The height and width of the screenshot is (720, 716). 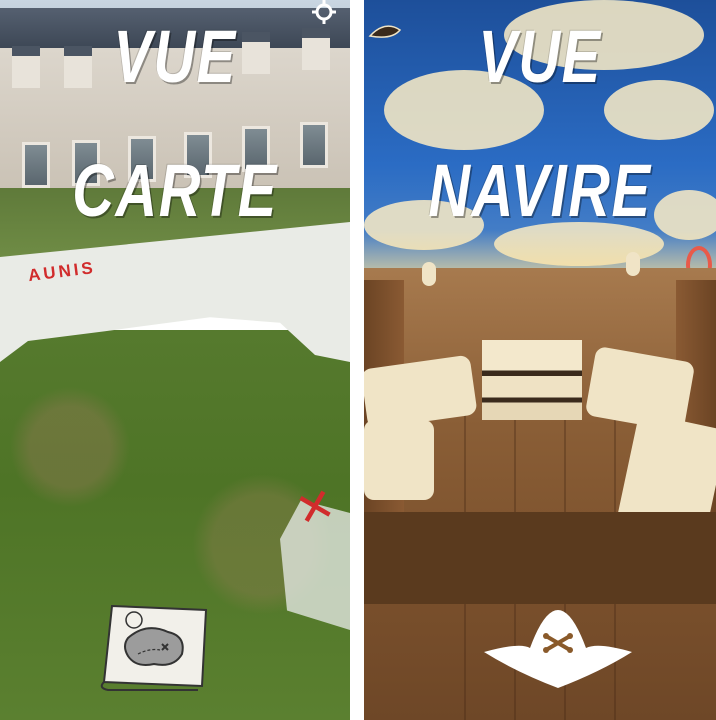 What do you see at coordinates (540, 56) in the screenshot?
I see `ship-view-title-line1: VUE` at bounding box center [540, 56].